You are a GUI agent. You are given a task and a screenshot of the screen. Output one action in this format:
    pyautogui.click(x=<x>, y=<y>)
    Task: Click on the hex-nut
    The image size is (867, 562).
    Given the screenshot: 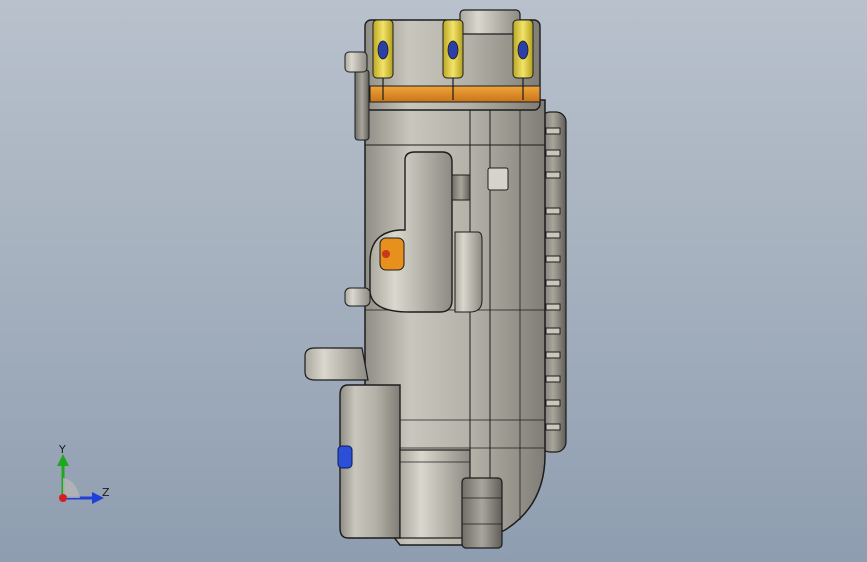 What is the action you would take?
    pyautogui.click(x=482, y=513)
    